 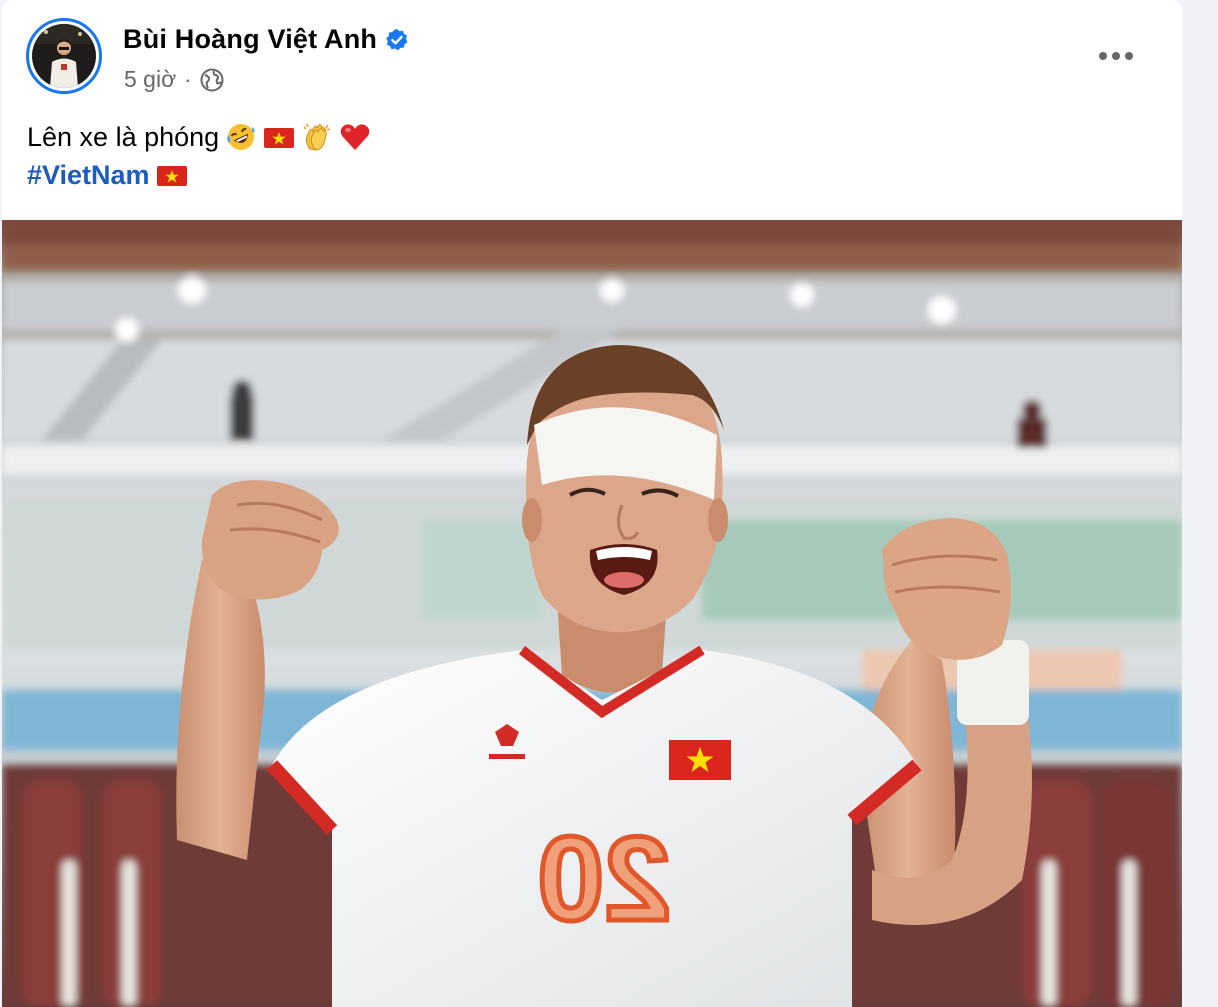 What do you see at coordinates (199, 175) in the screenshot?
I see `hashtag-line: #VietNam` at bounding box center [199, 175].